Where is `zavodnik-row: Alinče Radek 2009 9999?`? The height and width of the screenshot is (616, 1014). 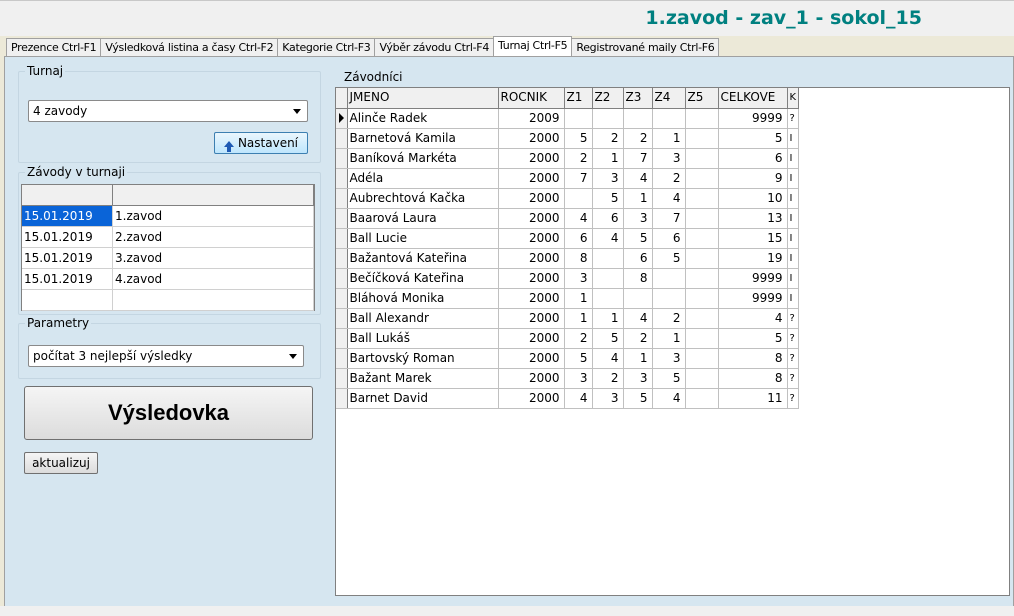
zavodnik-row: Alinče Radek 2009 9999? is located at coordinates (568, 118).